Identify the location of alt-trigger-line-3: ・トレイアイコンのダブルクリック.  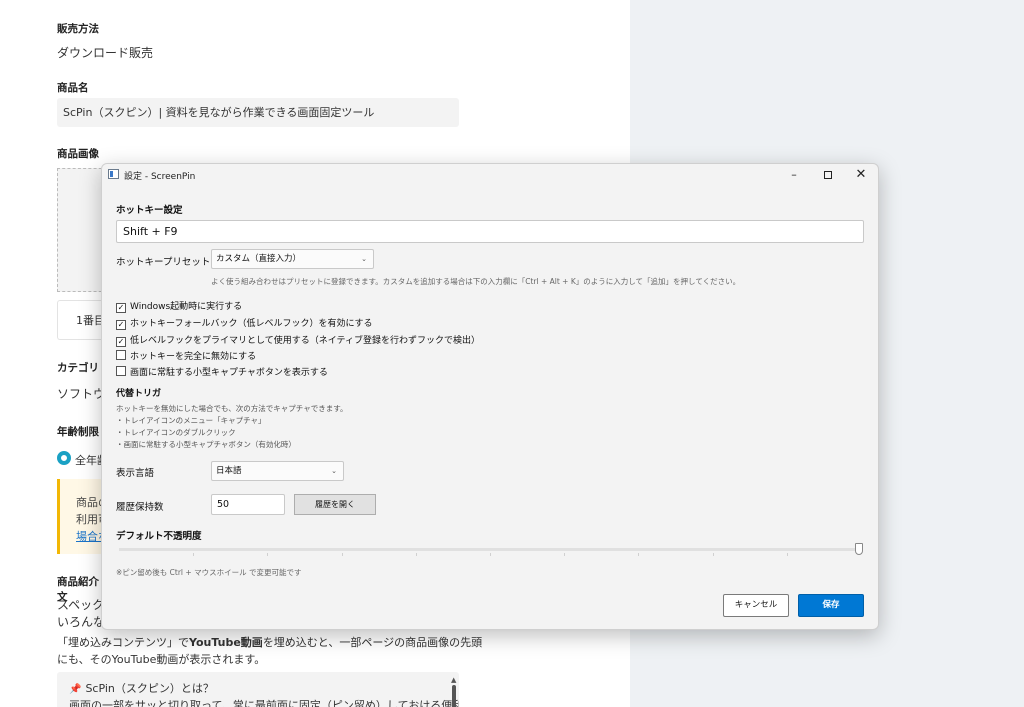
(176, 432).